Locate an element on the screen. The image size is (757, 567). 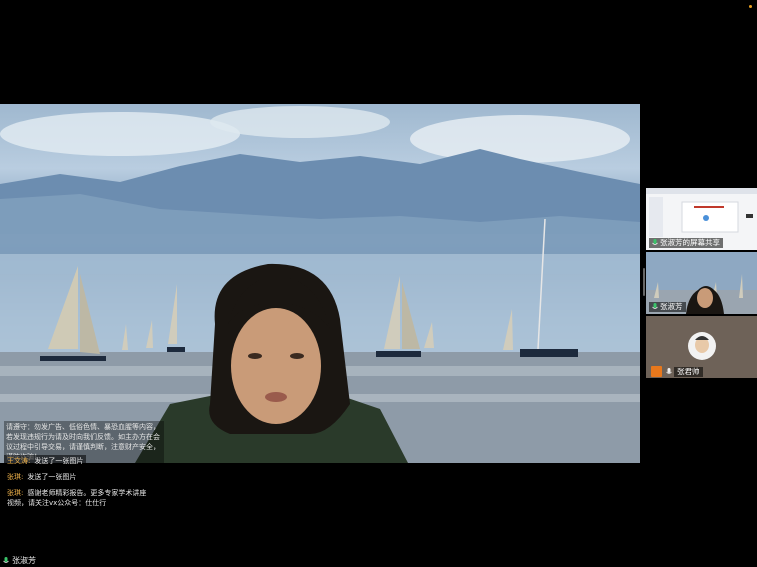
tile-label: 张淑芳 is located at coordinates (667, 307).